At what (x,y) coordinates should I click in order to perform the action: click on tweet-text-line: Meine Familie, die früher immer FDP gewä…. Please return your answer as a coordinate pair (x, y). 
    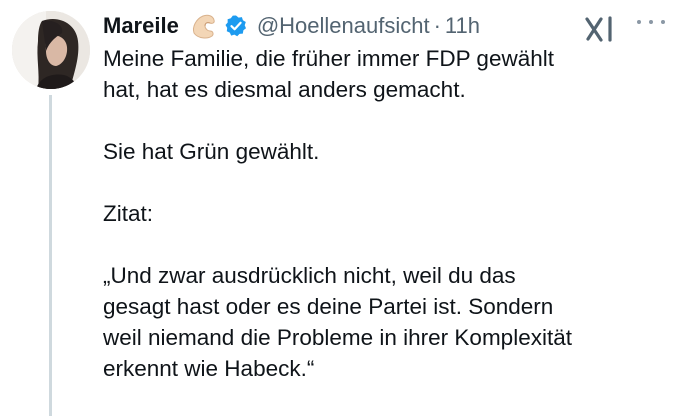
    Looking at the image, I should click on (328, 58).